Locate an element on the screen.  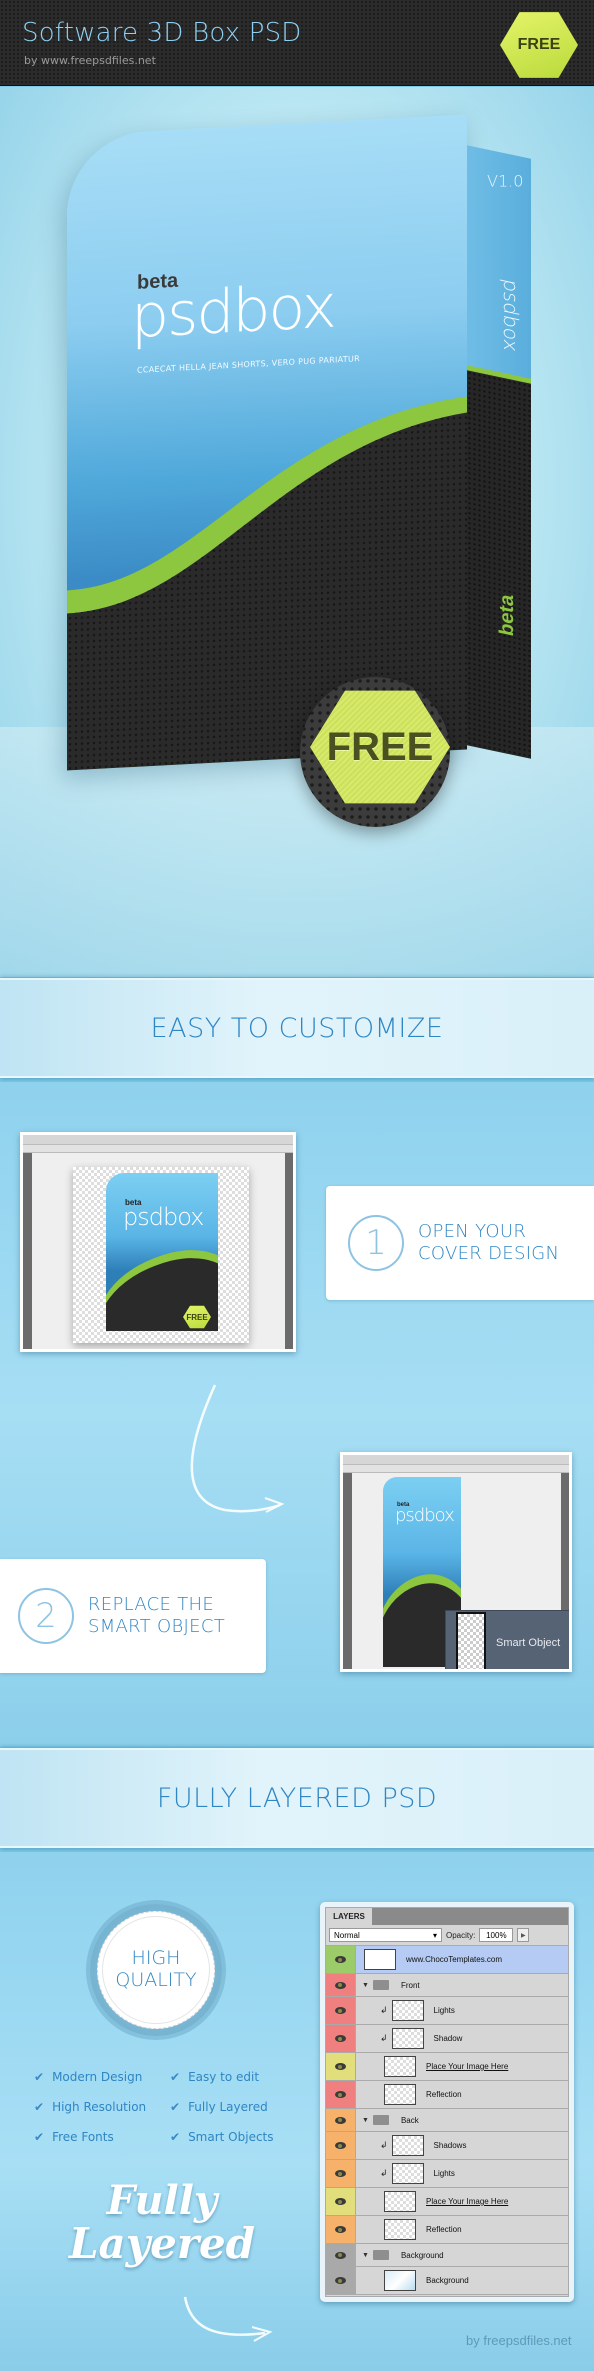
photoshop-screenshot-smart-object: beta psdbox Smart Object is located at coordinates (456, 1562).